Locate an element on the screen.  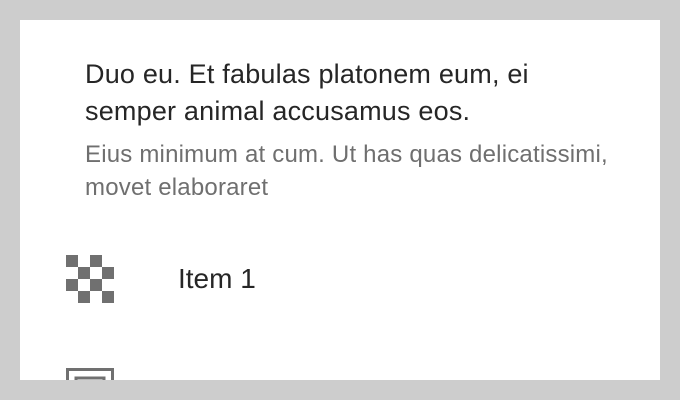
checkerboard-icon is located at coordinates (90, 279).